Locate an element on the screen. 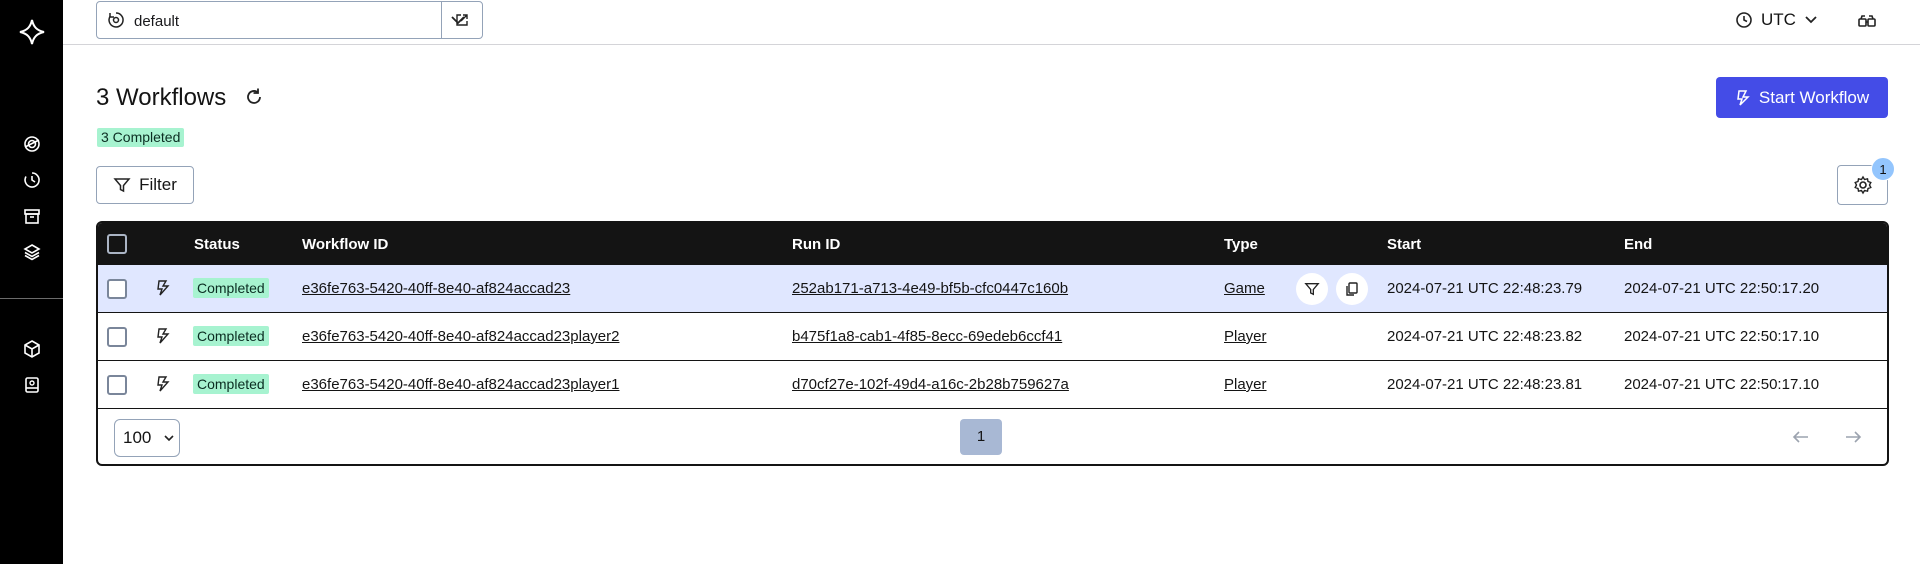 The height and width of the screenshot is (564, 1920). timezone-value: UTC is located at coordinates (1778, 19).